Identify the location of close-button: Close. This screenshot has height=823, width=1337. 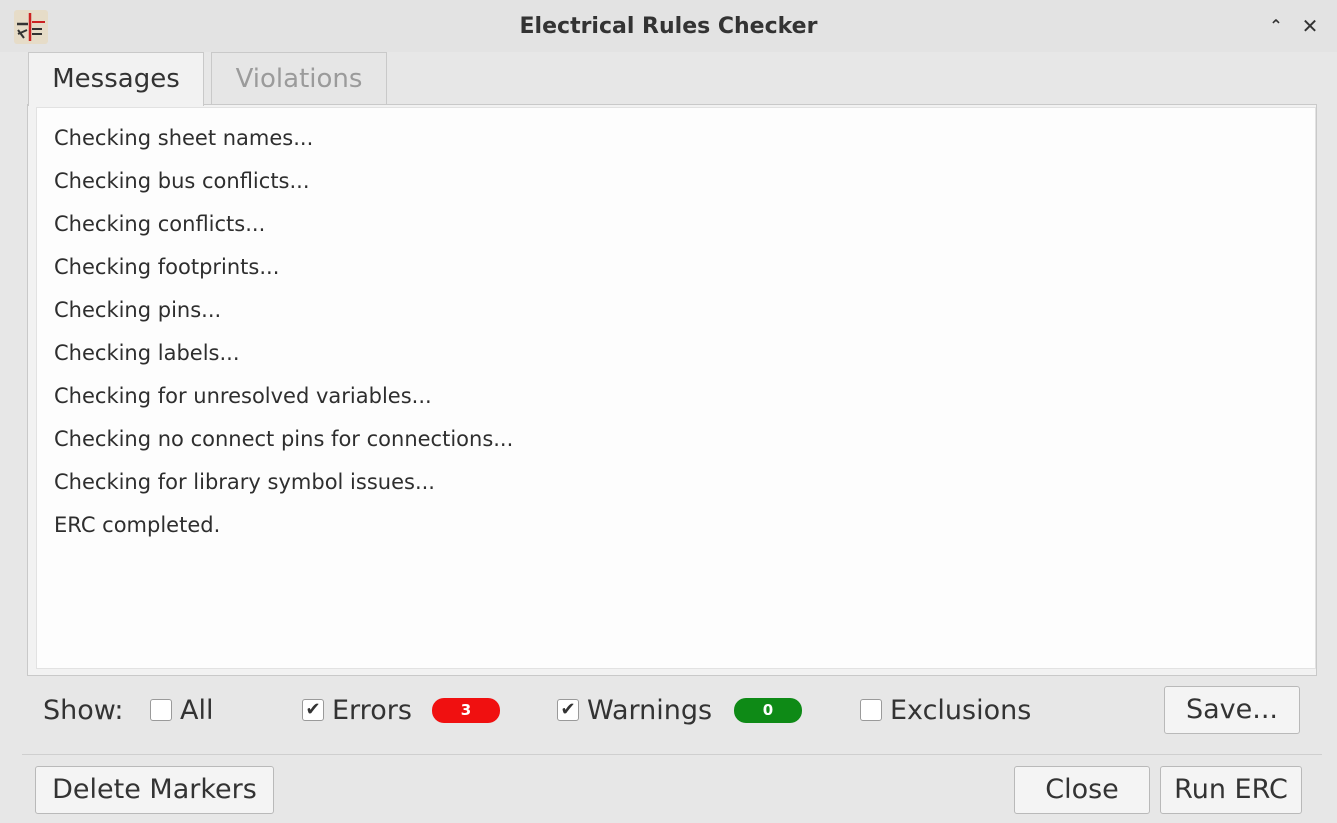
(1082, 790).